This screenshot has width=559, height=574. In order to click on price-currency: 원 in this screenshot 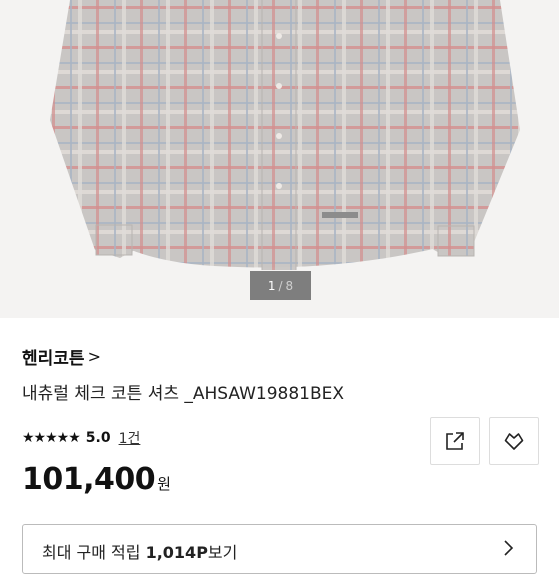, I will do `click(164, 484)`.